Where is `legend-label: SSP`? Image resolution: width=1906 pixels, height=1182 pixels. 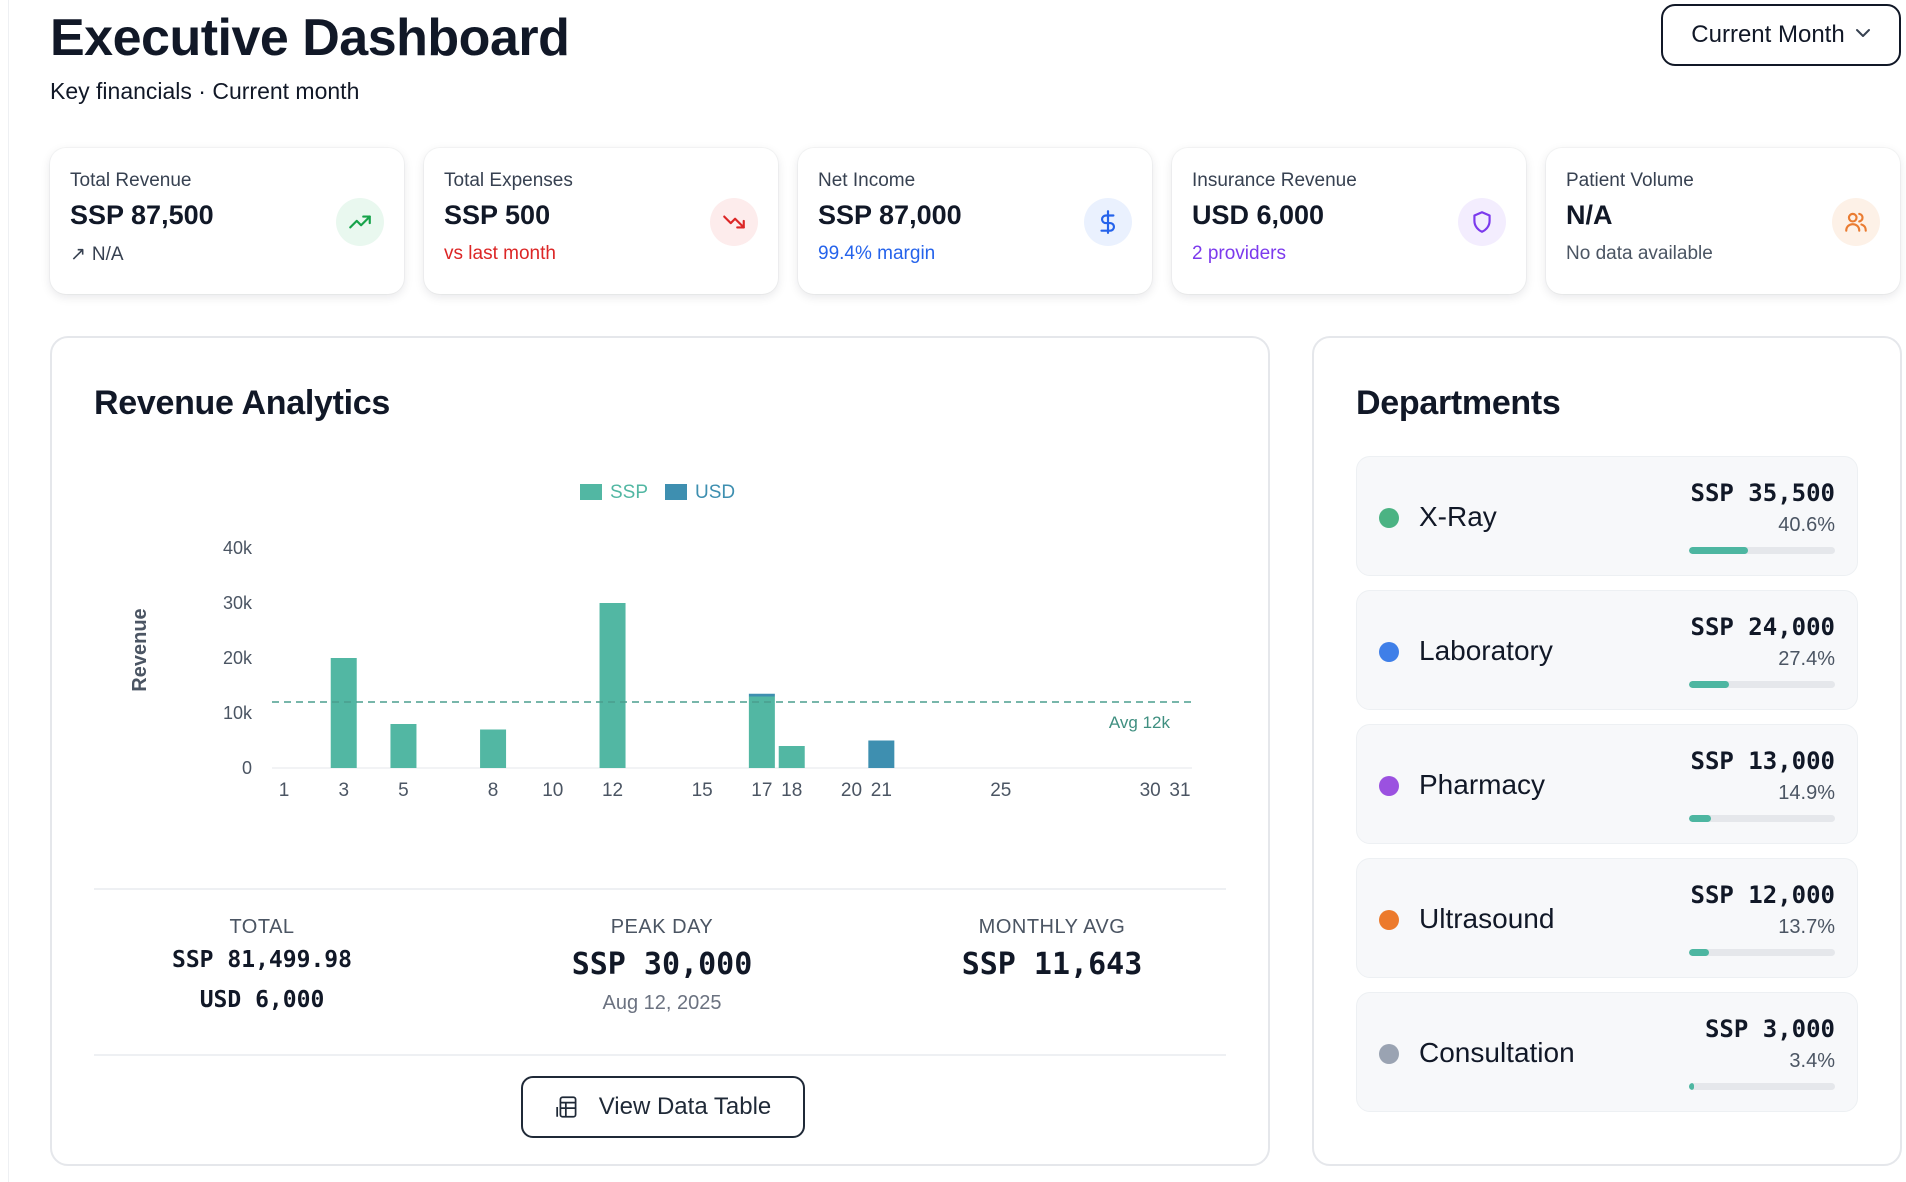 legend-label: SSP is located at coordinates (629, 492).